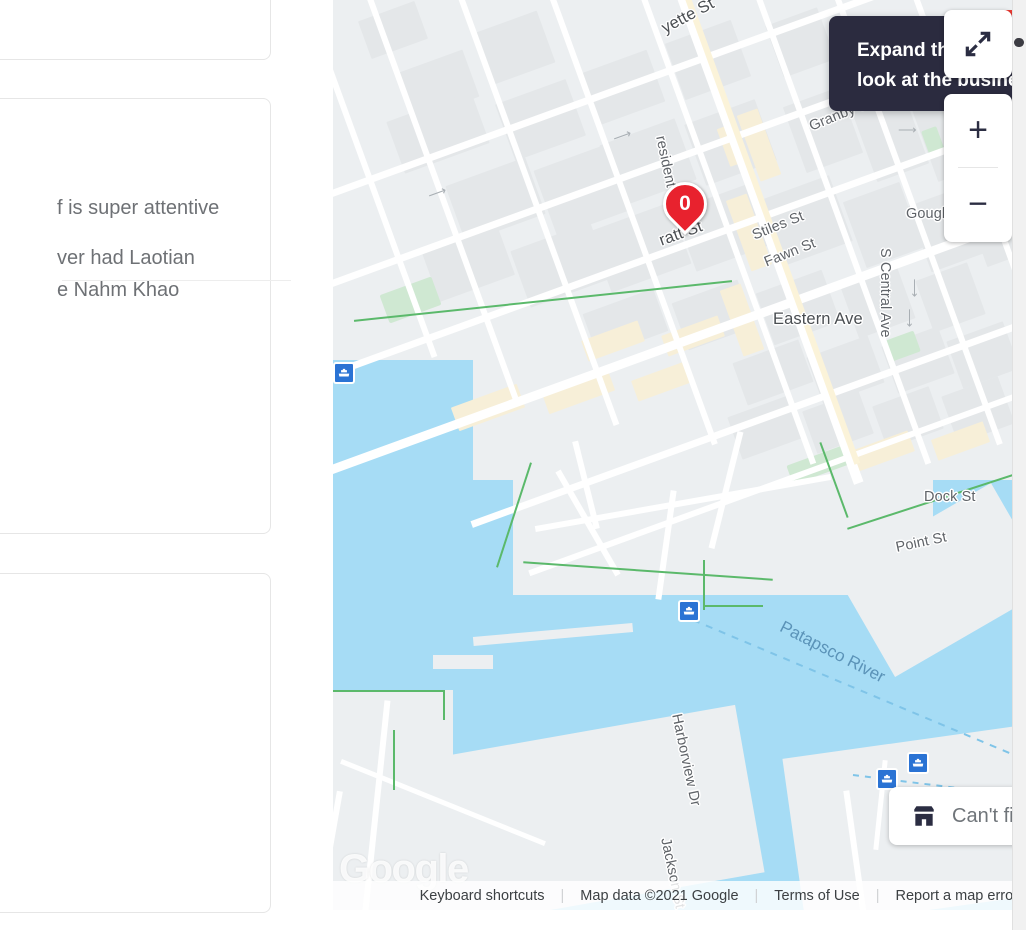 The height and width of the screenshot is (930, 1026). I want to click on map-result-pin: 0, so click(685, 204).